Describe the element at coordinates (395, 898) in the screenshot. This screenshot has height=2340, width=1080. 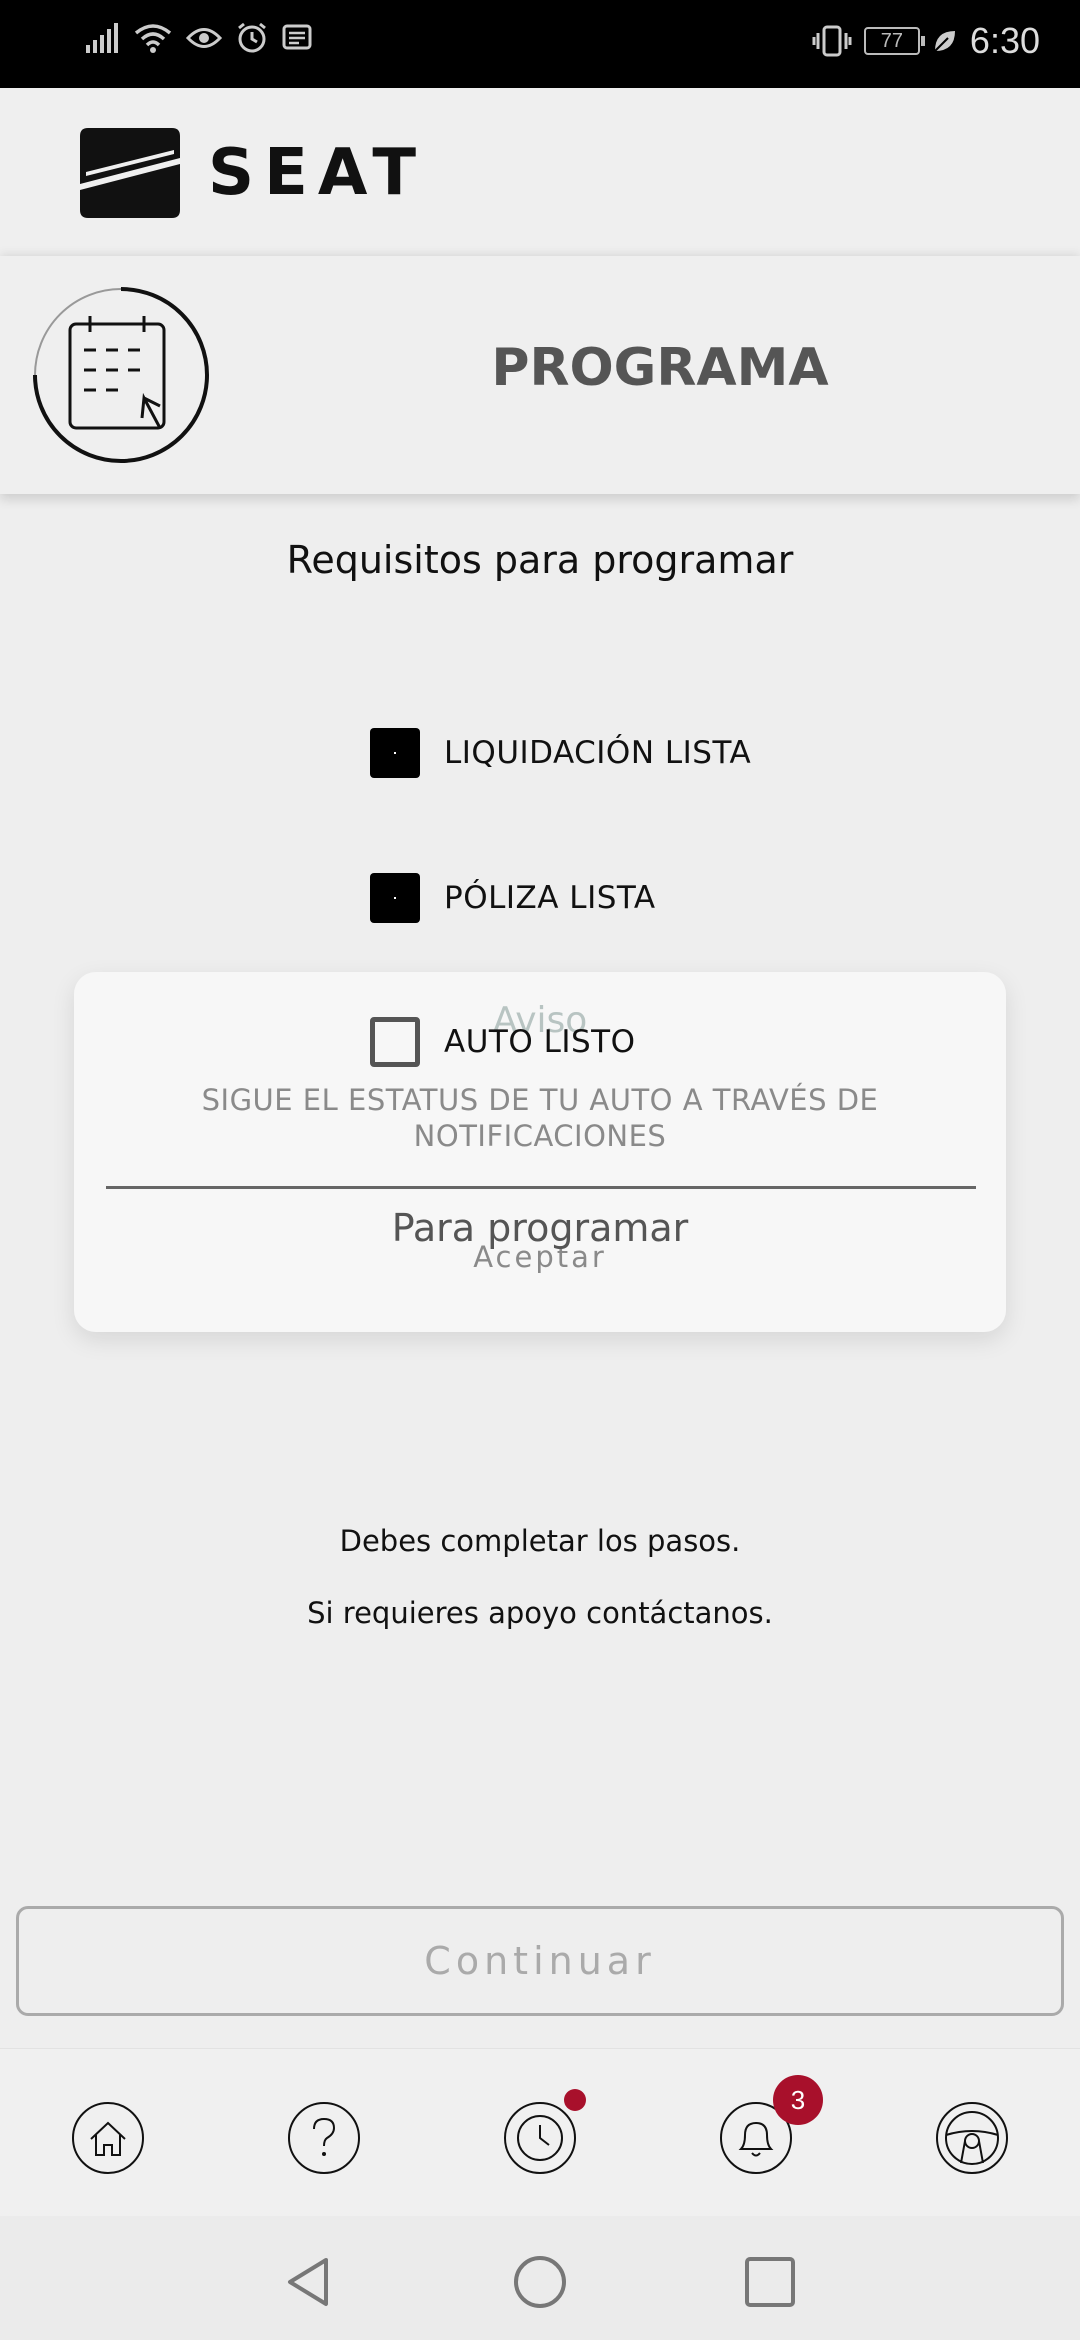
I see `checkbox-poliza` at that location.